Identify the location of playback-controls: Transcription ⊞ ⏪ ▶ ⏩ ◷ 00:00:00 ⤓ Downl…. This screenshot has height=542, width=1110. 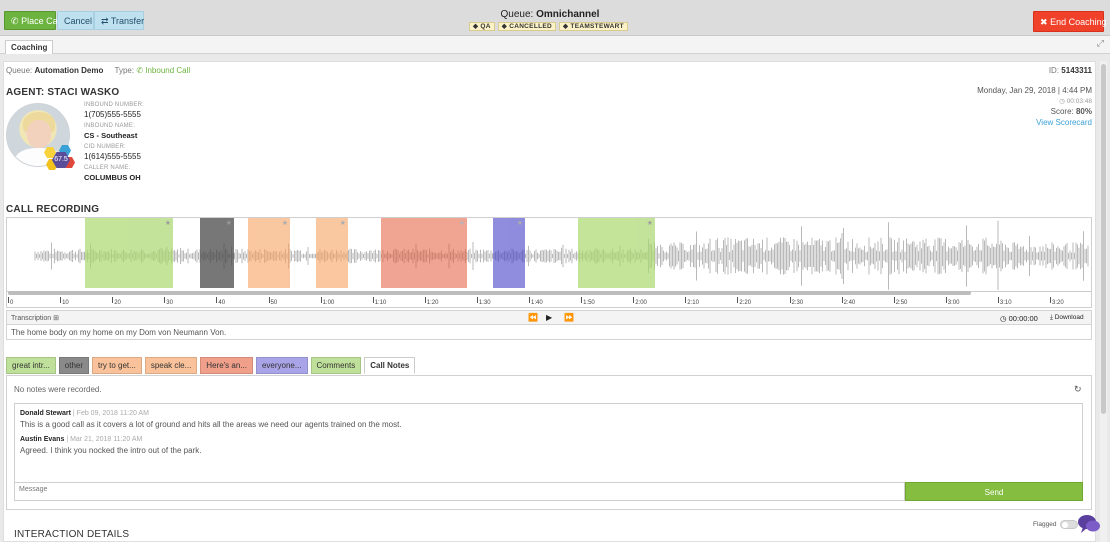
(549, 317).